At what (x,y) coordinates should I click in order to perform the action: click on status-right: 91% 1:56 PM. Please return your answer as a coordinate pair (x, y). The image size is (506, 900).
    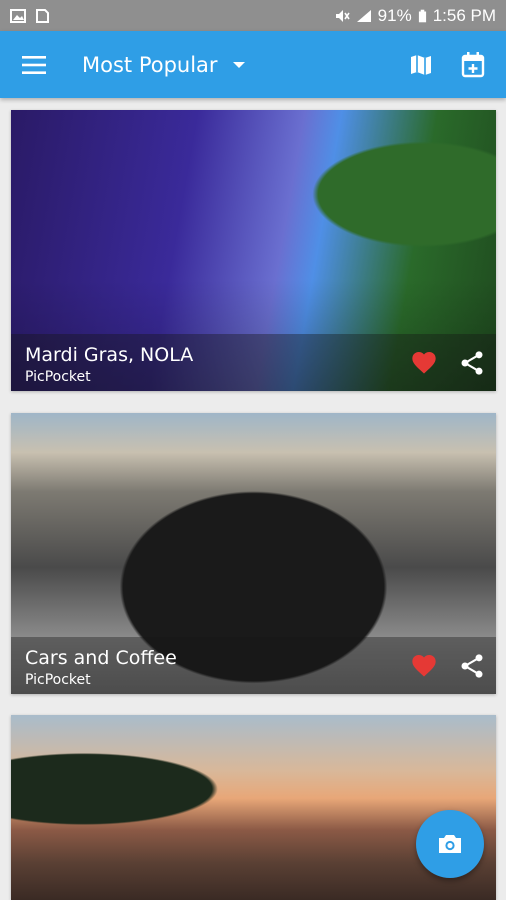
    Looking at the image, I should click on (415, 16).